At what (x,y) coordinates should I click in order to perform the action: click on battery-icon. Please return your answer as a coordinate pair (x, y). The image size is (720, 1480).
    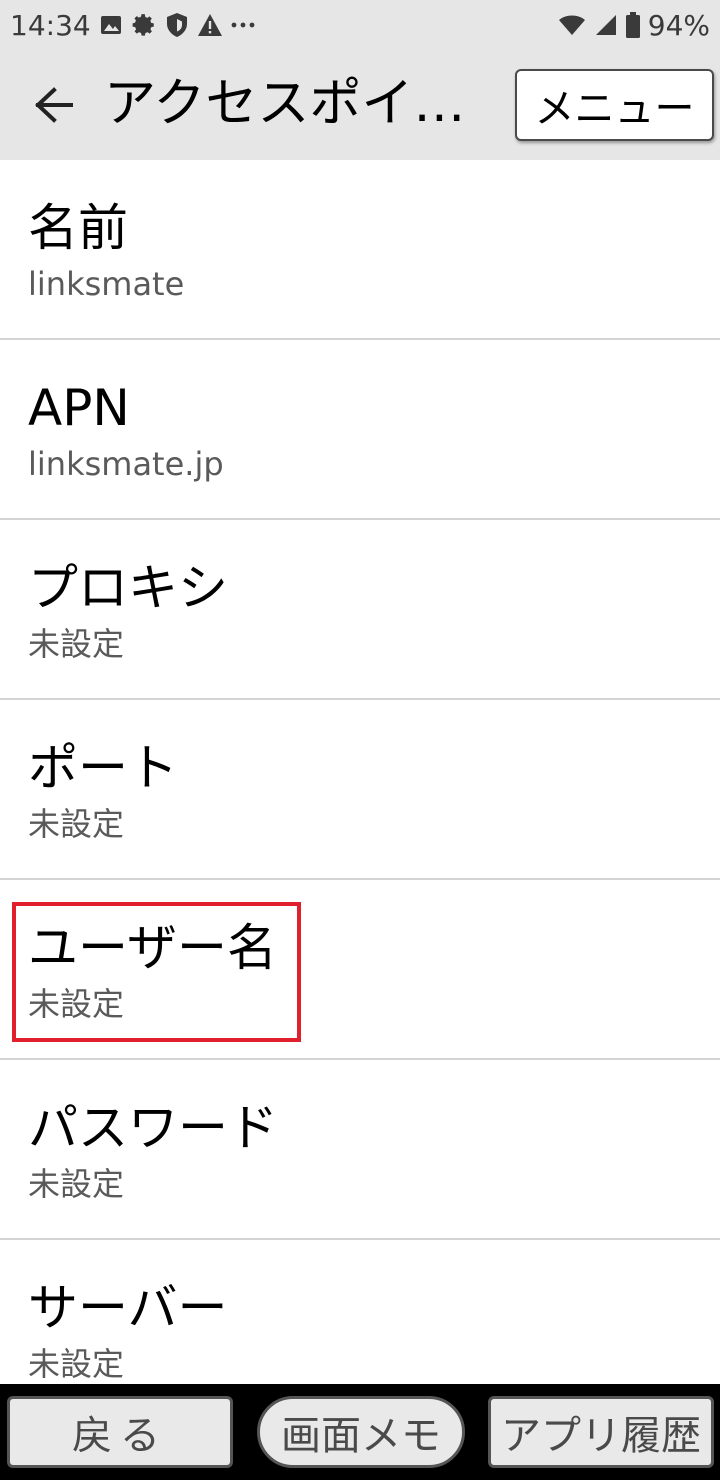
    Looking at the image, I should click on (632, 25).